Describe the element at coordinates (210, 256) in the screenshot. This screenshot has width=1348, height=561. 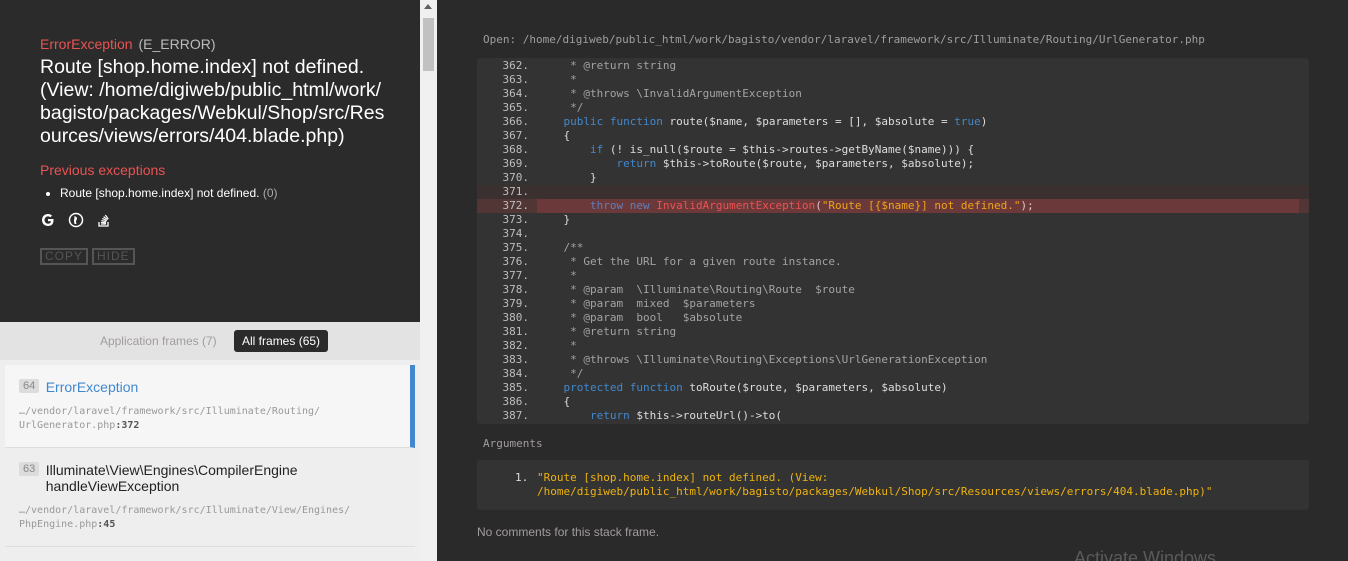
I see `action-buttons: COPY HIDE` at that location.